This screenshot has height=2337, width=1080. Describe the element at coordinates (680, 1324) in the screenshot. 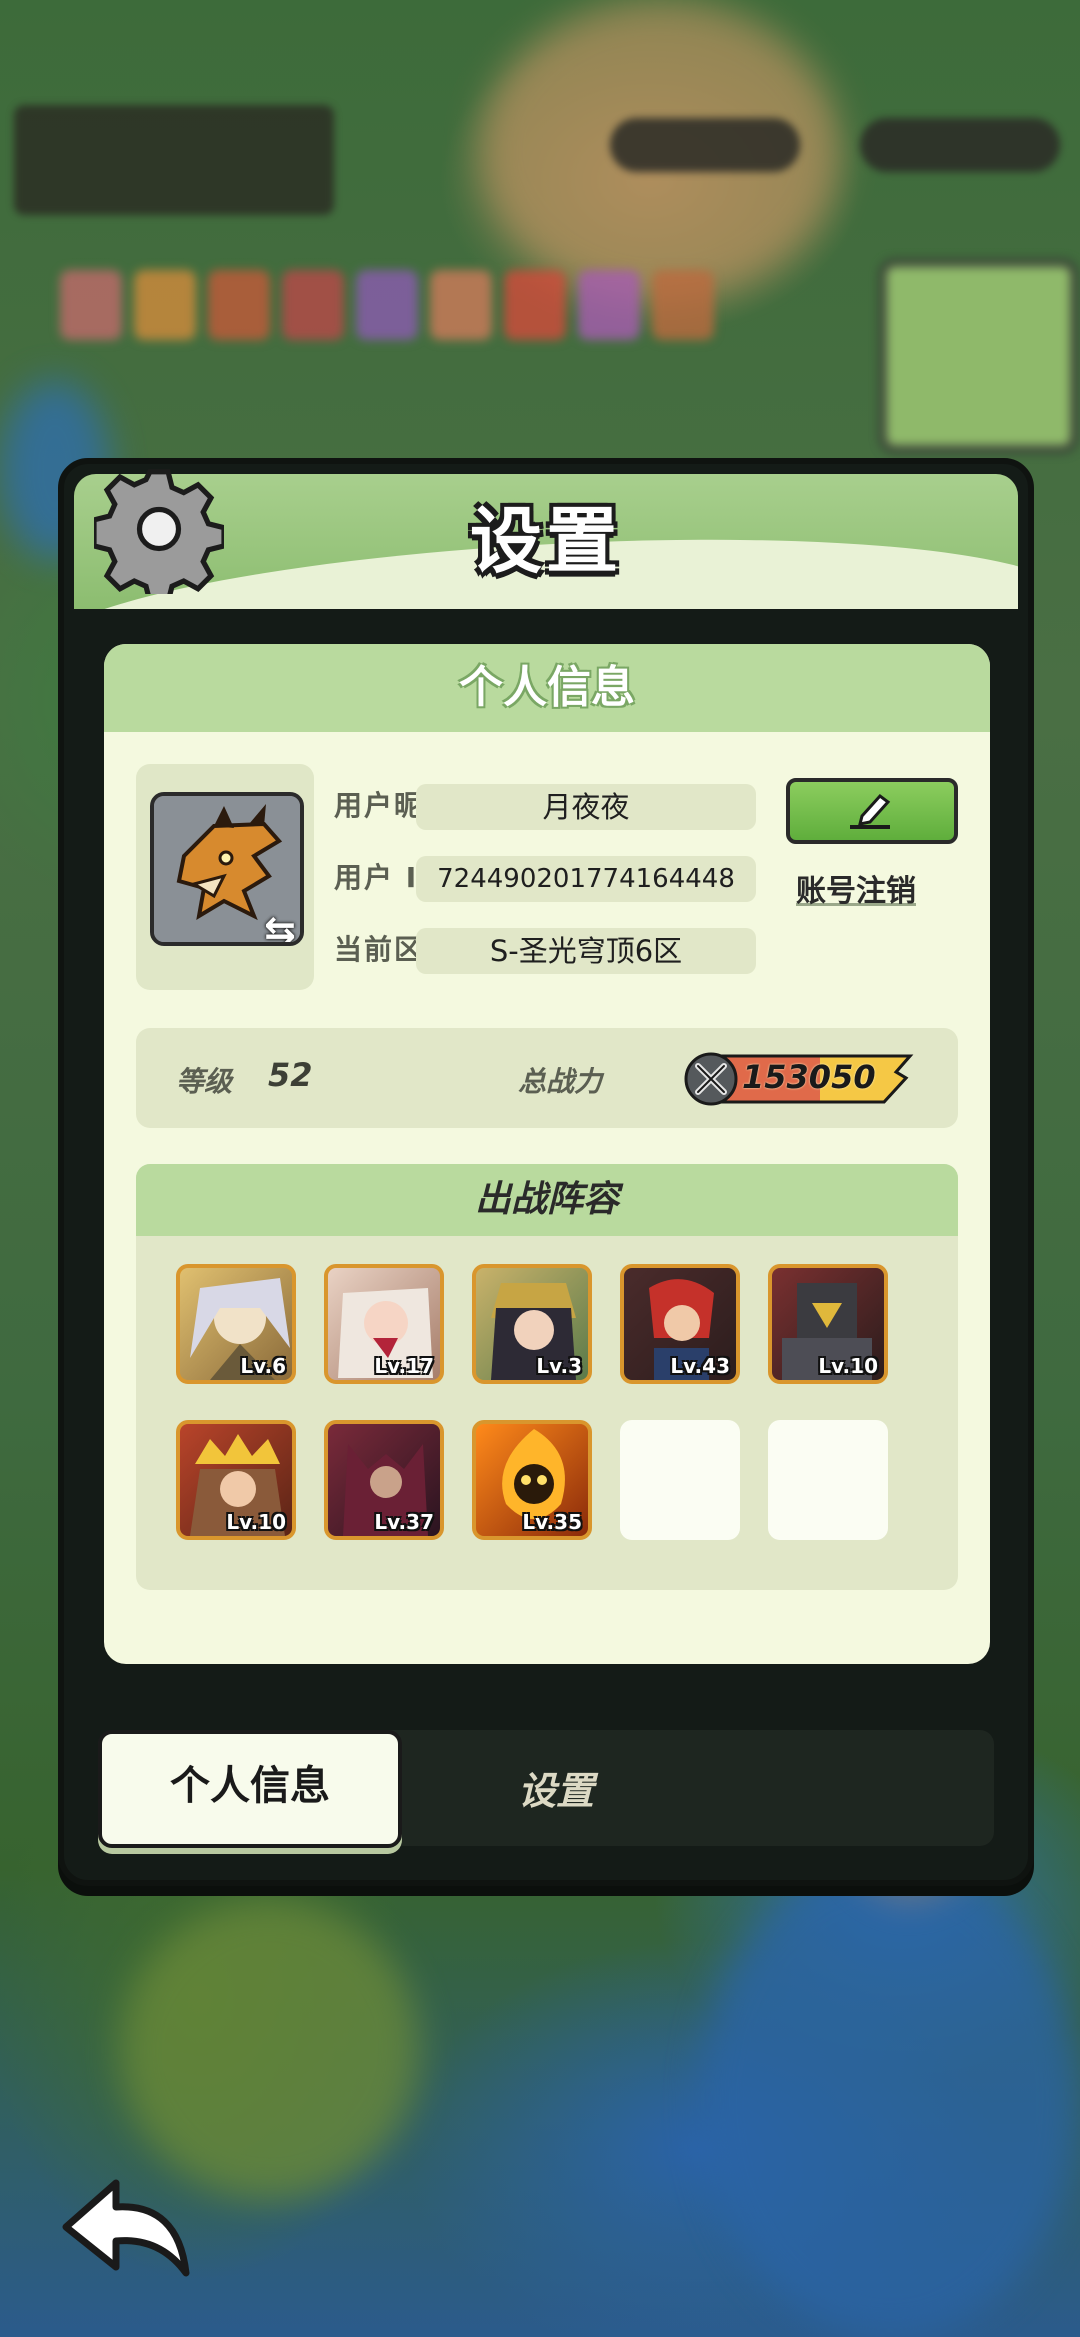

I see `hero-slot: Lv.43` at that location.